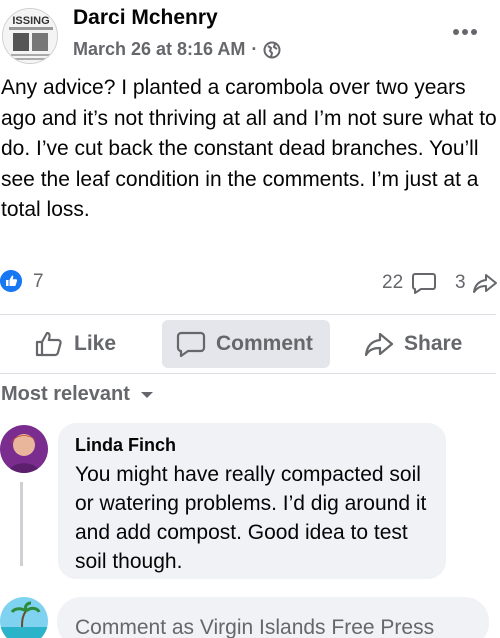  Describe the element at coordinates (48, 344) in the screenshot. I see `thumbs-up-icon` at that location.